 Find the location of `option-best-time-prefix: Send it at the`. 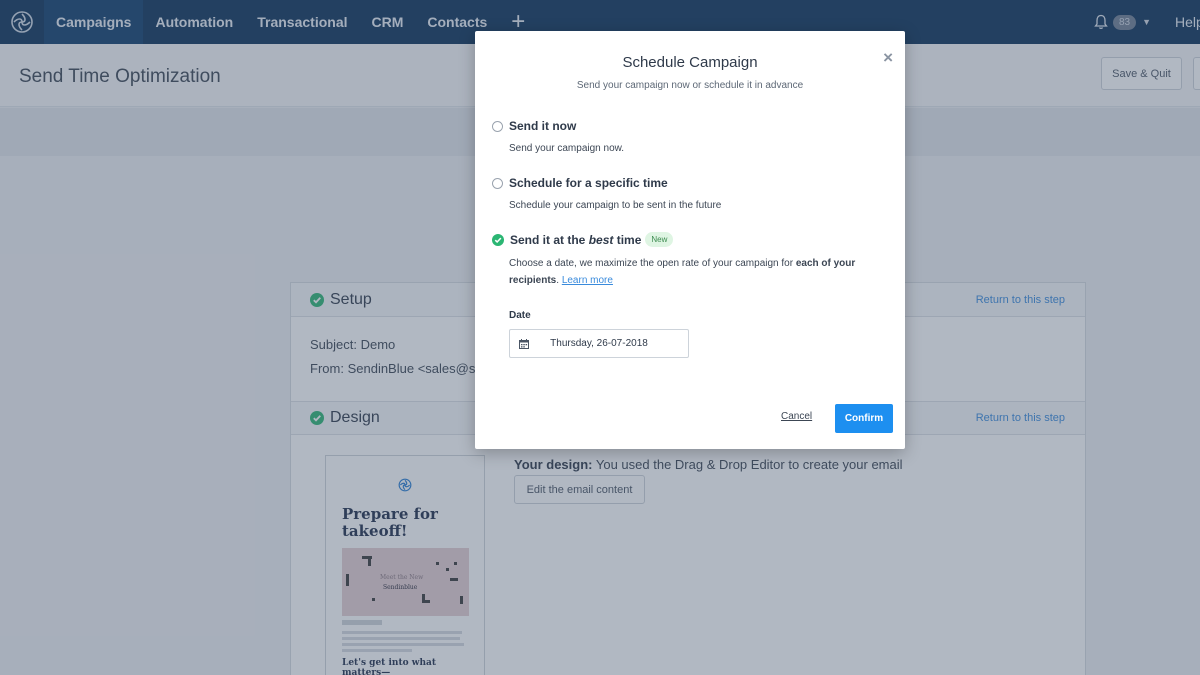

option-best-time-prefix: Send it at the is located at coordinates (549, 239).